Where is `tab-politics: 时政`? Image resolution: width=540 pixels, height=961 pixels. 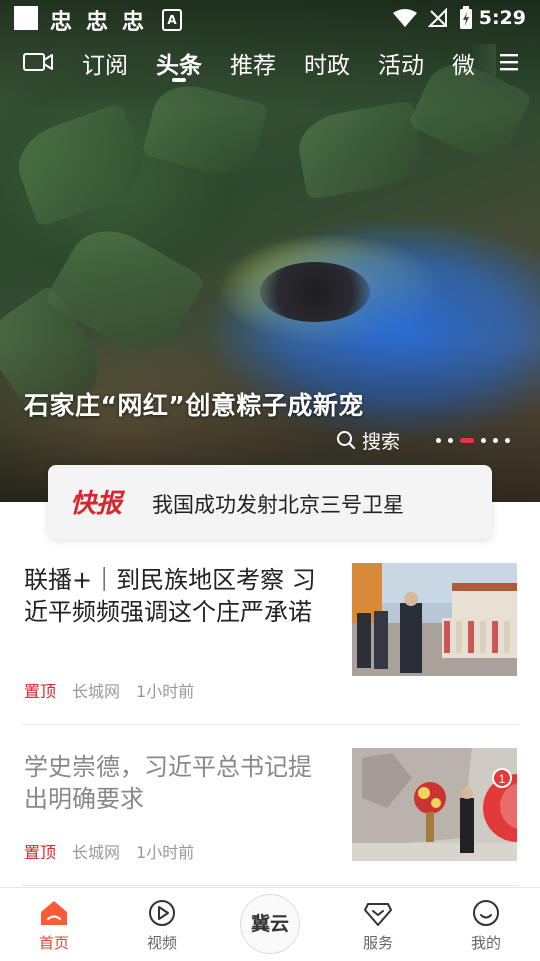
tab-politics: 时政 is located at coordinates (327, 63).